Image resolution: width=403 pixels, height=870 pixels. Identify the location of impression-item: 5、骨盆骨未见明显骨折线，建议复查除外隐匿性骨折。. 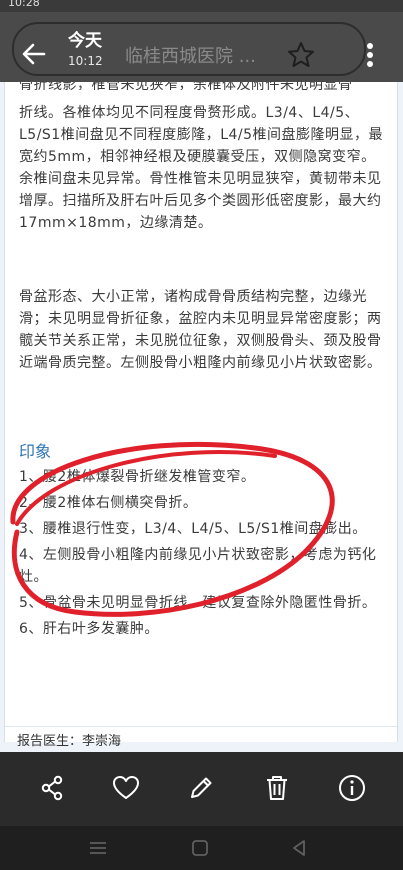
(198, 603).